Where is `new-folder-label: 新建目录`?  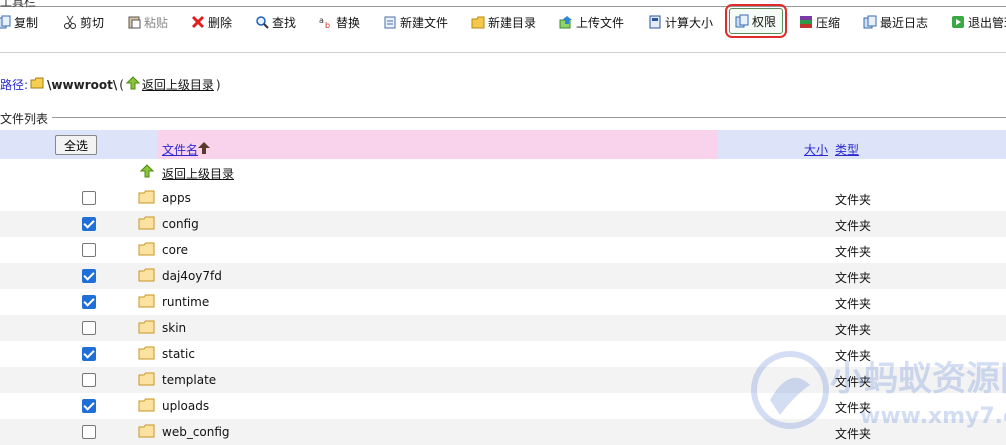 new-folder-label: 新建目录 is located at coordinates (512, 22).